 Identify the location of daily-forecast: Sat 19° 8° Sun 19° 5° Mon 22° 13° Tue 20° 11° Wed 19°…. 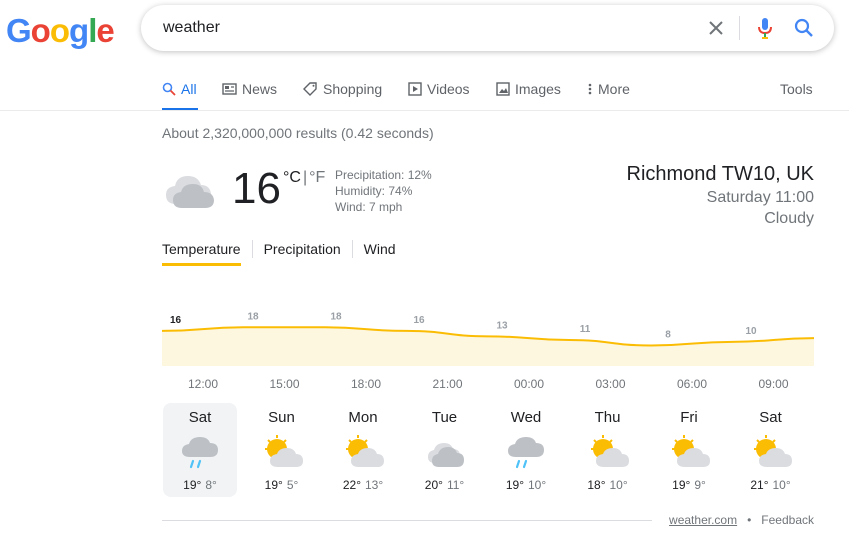
(488, 450).